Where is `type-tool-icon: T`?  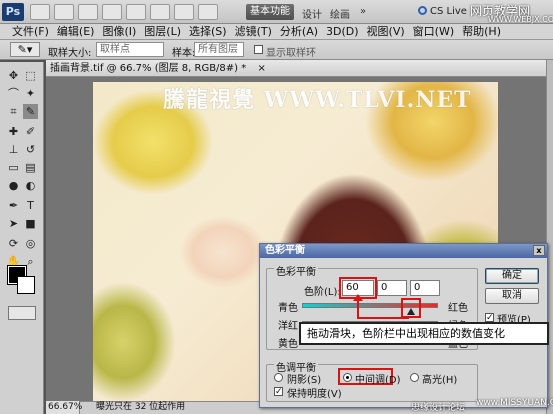 type-tool-icon: T is located at coordinates (30, 205).